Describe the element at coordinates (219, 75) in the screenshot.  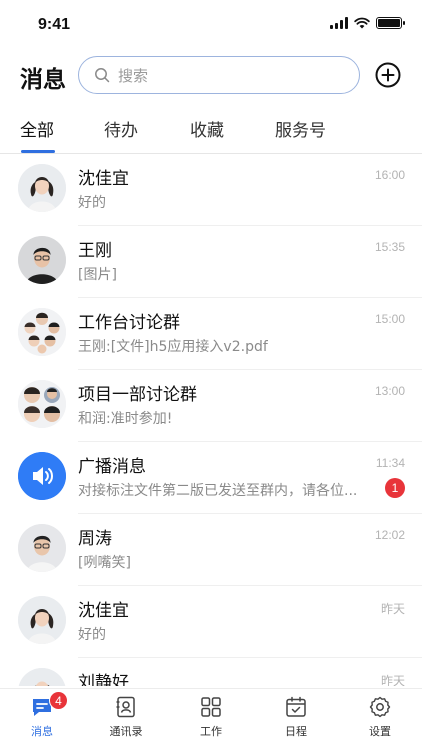
I see `search-input: 搜索` at that location.